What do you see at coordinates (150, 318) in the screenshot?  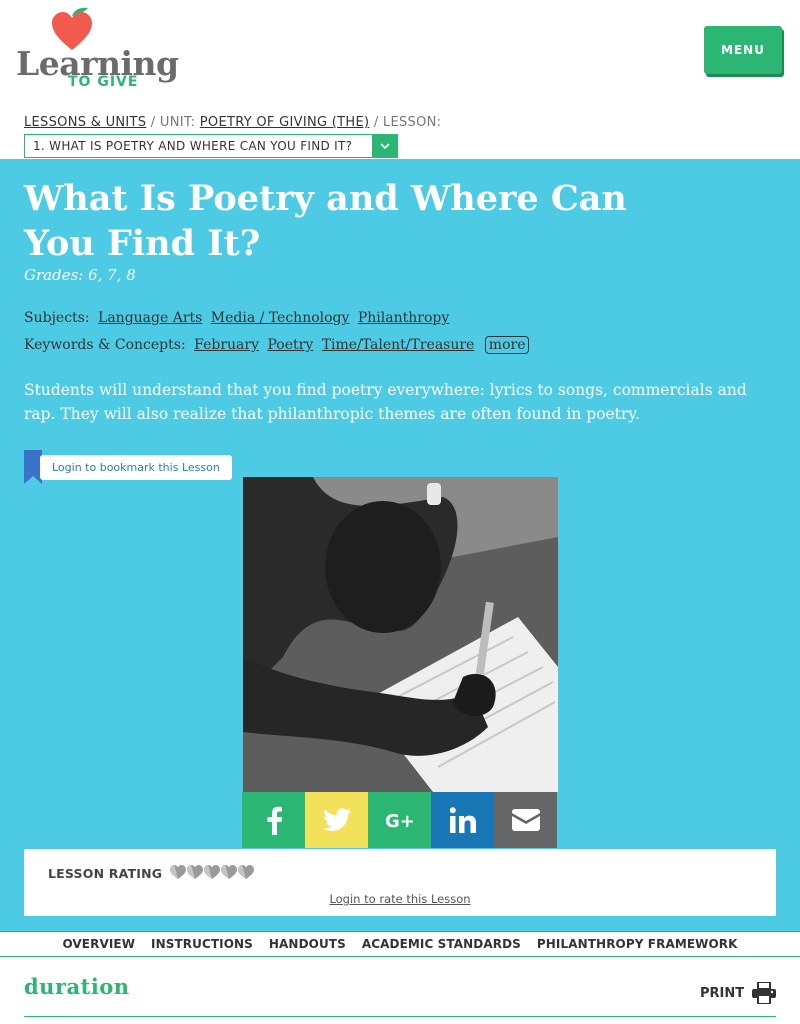 I see `subject-link-language-arts: Language Arts` at bounding box center [150, 318].